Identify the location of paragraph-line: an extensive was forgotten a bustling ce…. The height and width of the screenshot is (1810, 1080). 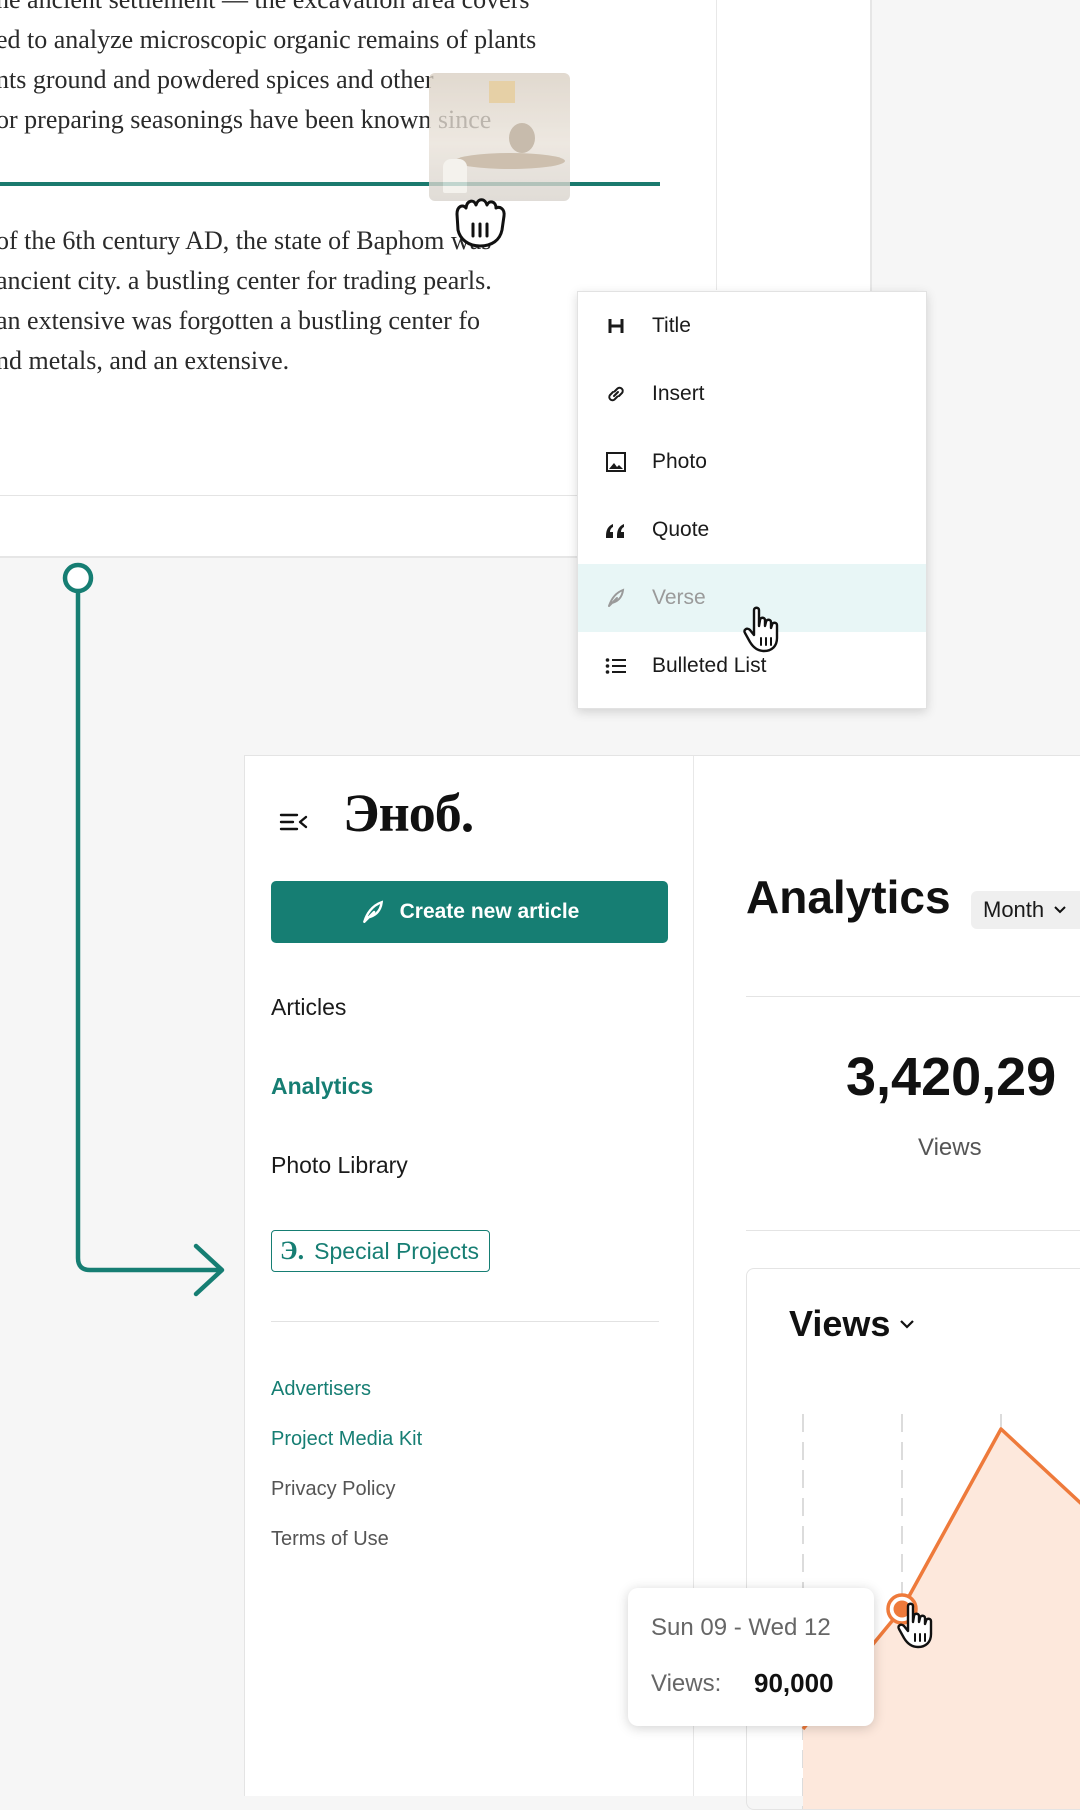
(240, 320).